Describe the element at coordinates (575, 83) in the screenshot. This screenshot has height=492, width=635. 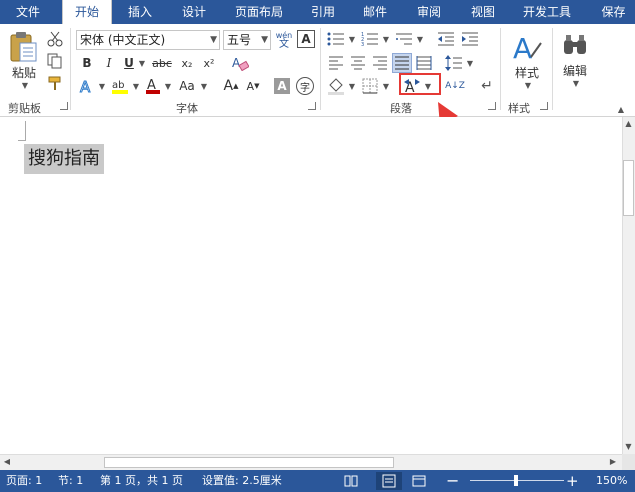
I see `editing-caret-icon: ▼` at that location.